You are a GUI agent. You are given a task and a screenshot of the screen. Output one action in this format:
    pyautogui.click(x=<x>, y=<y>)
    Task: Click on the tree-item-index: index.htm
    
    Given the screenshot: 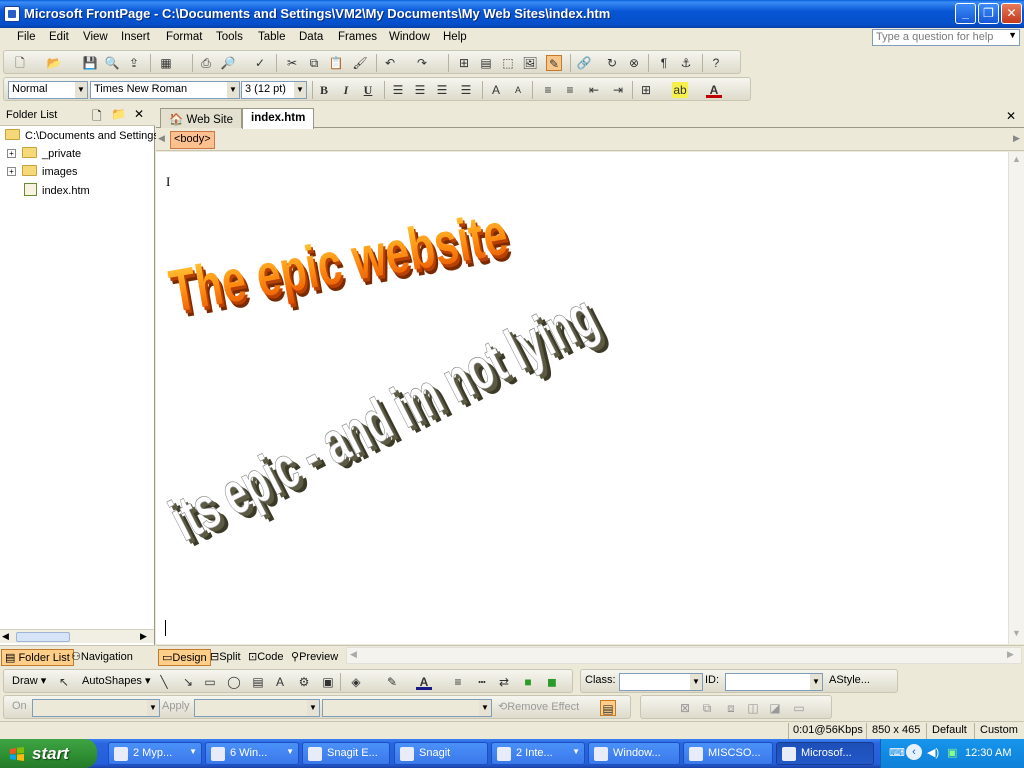 What is the action you would take?
    pyautogui.click(x=57, y=190)
    